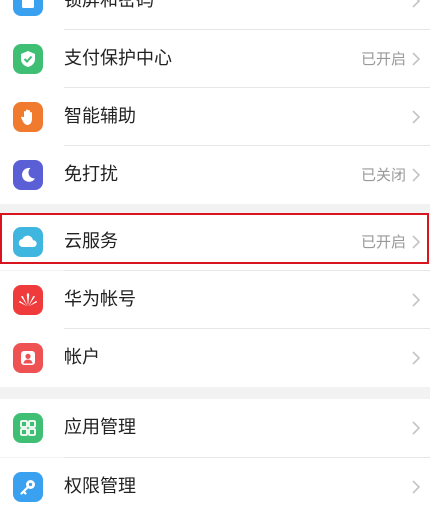  What do you see at coordinates (28, 242) in the screenshot?
I see `cloud-icon` at bounding box center [28, 242].